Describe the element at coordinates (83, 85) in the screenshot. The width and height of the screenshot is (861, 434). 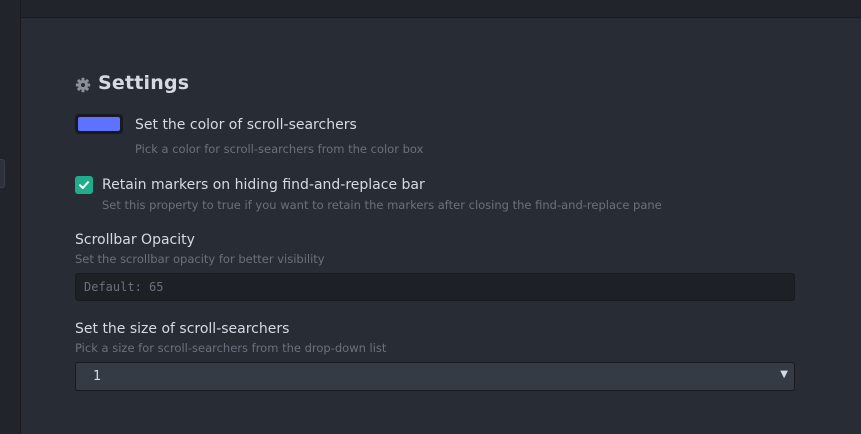
I see `gear-icon` at that location.